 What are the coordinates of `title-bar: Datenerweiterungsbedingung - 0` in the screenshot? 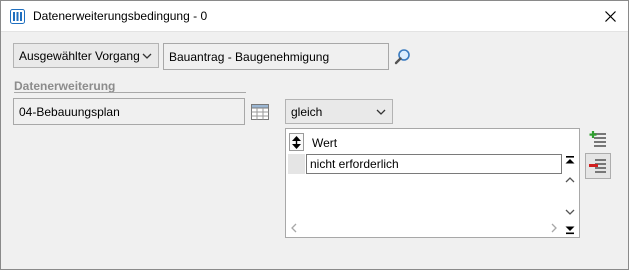 It's located at (314, 16).